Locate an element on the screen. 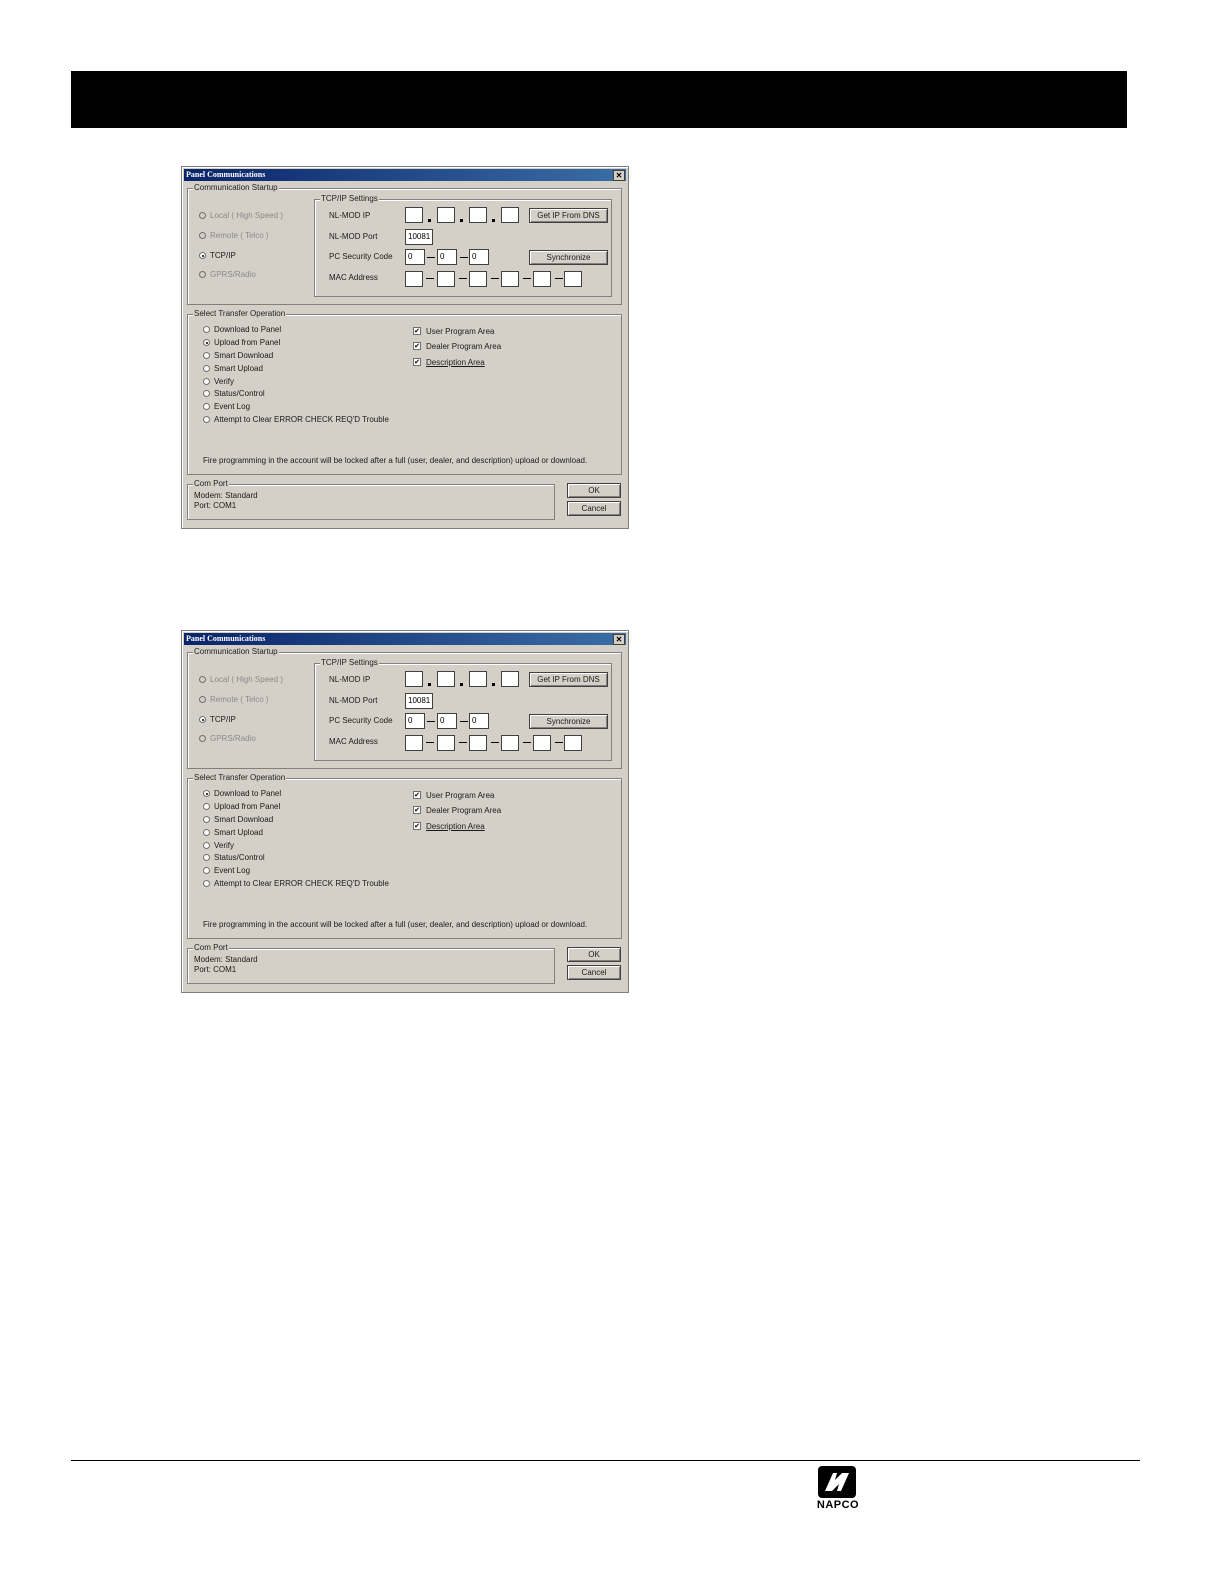 Image resolution: width=1224 pixels, height=1584 pixels. transfer-option-label: Verify is located at coordinates (224, 381).